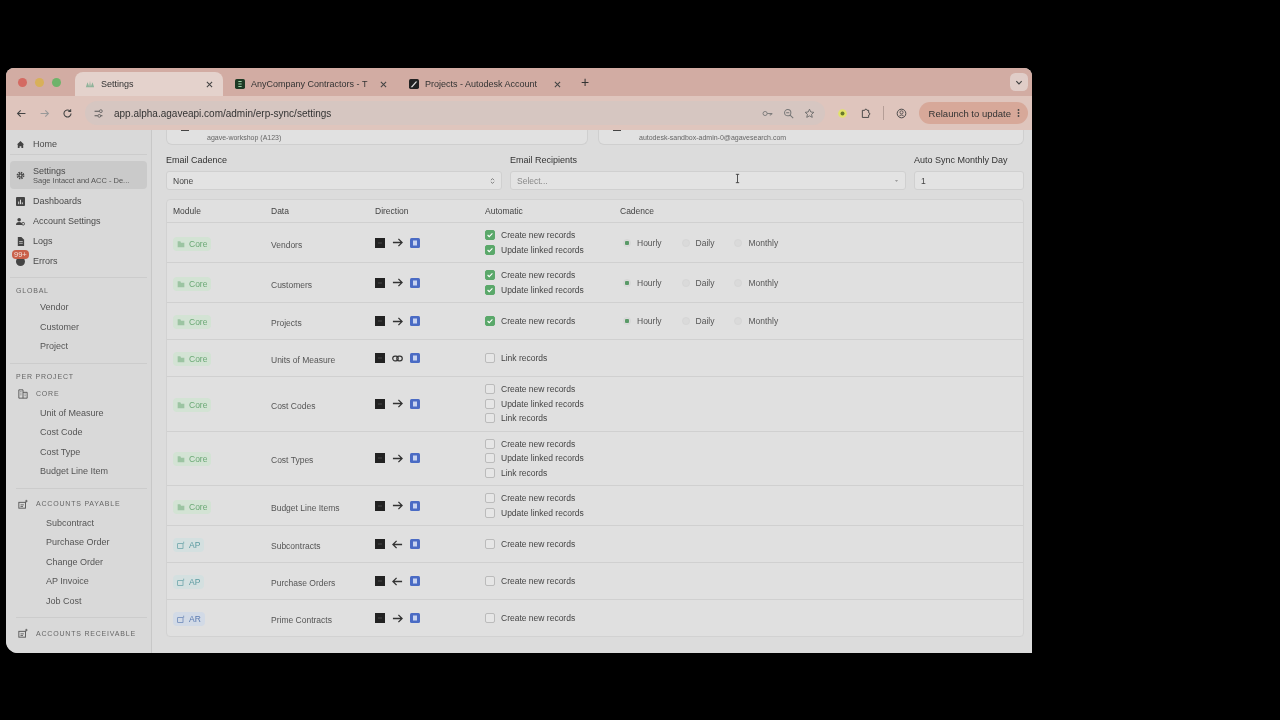  What do you see at coordinates (649, 321) in the screenshot?
I see `radio-label: Hourly` at bounding box center [649, 321].